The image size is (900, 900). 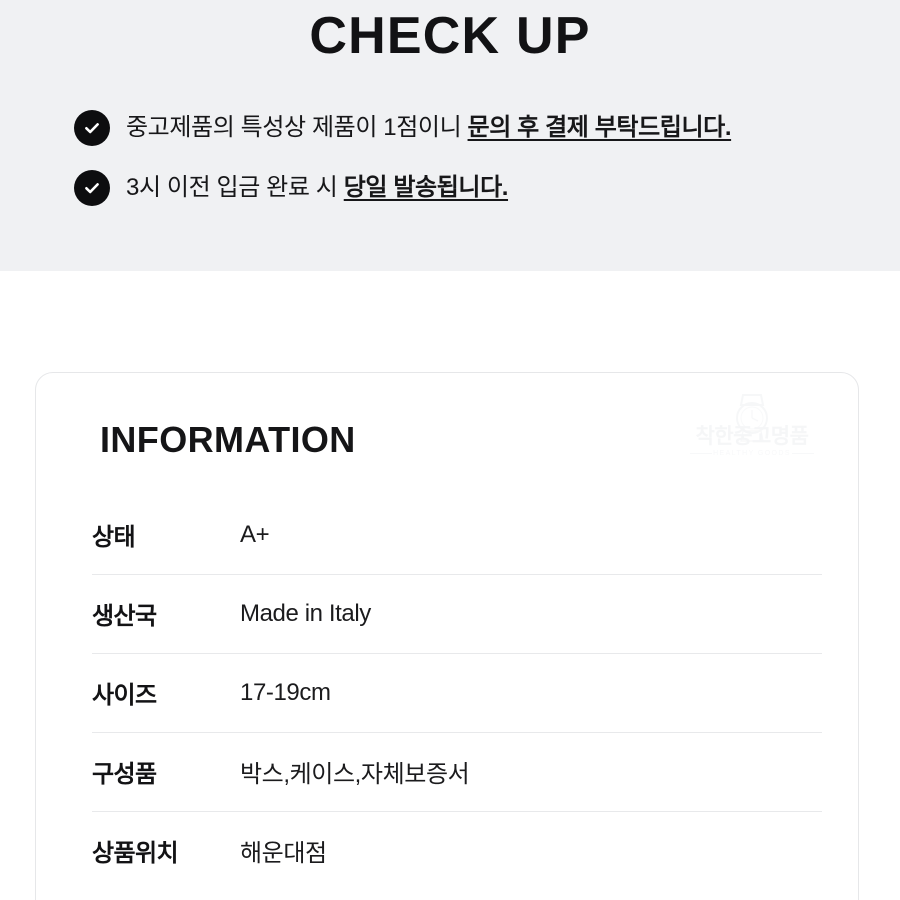 I want to click on checkup-item-text-emphasis: 문의 후 결제 부탁드립니다., so click(x=599, y=127).